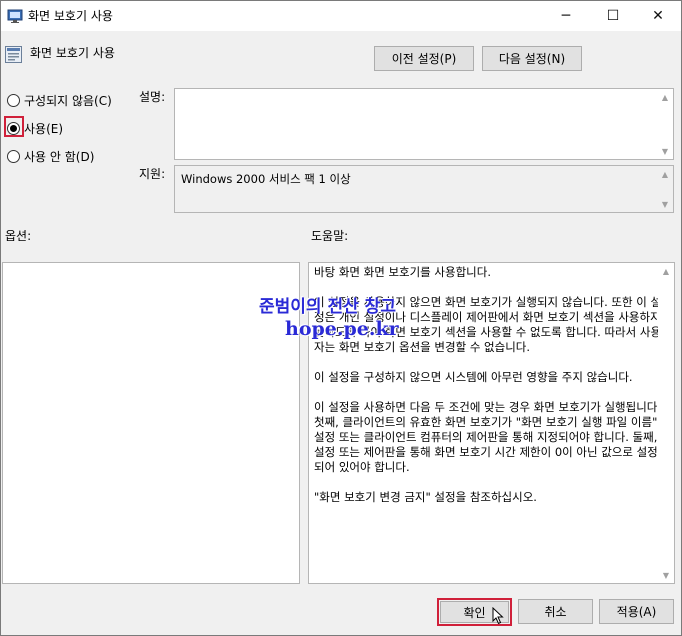  What do you see at coordinates (498, 617) in the screenshot?
I see `mouse-cursor-icon` at bounding box center [498, 617].